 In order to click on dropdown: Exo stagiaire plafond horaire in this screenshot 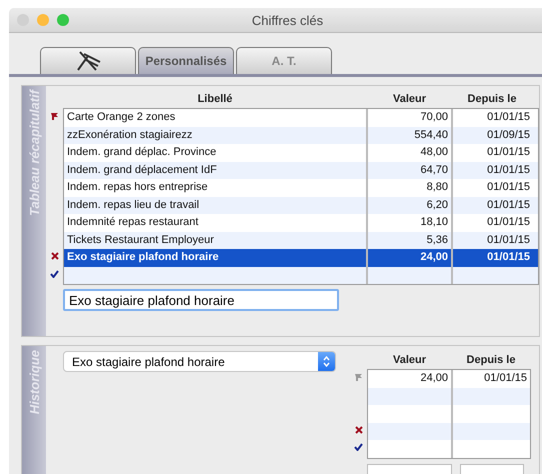, I will do `click(199, 361)`.